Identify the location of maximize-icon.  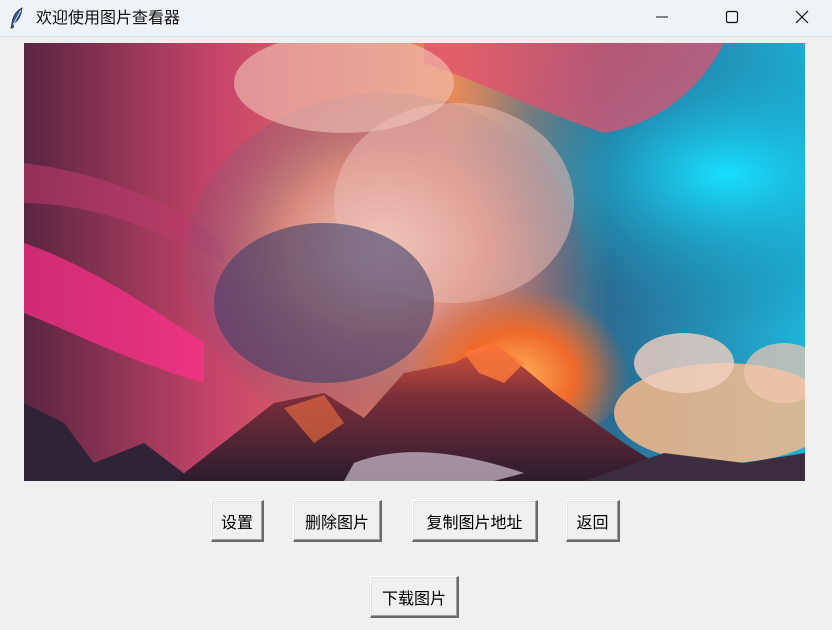
(732, 18).